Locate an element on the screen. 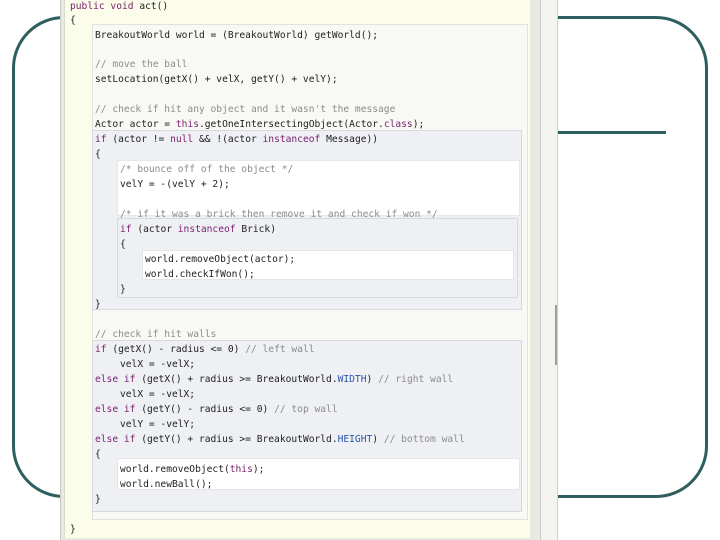  code-line-23: velX = -velX; is located at coordinates (158, 394).